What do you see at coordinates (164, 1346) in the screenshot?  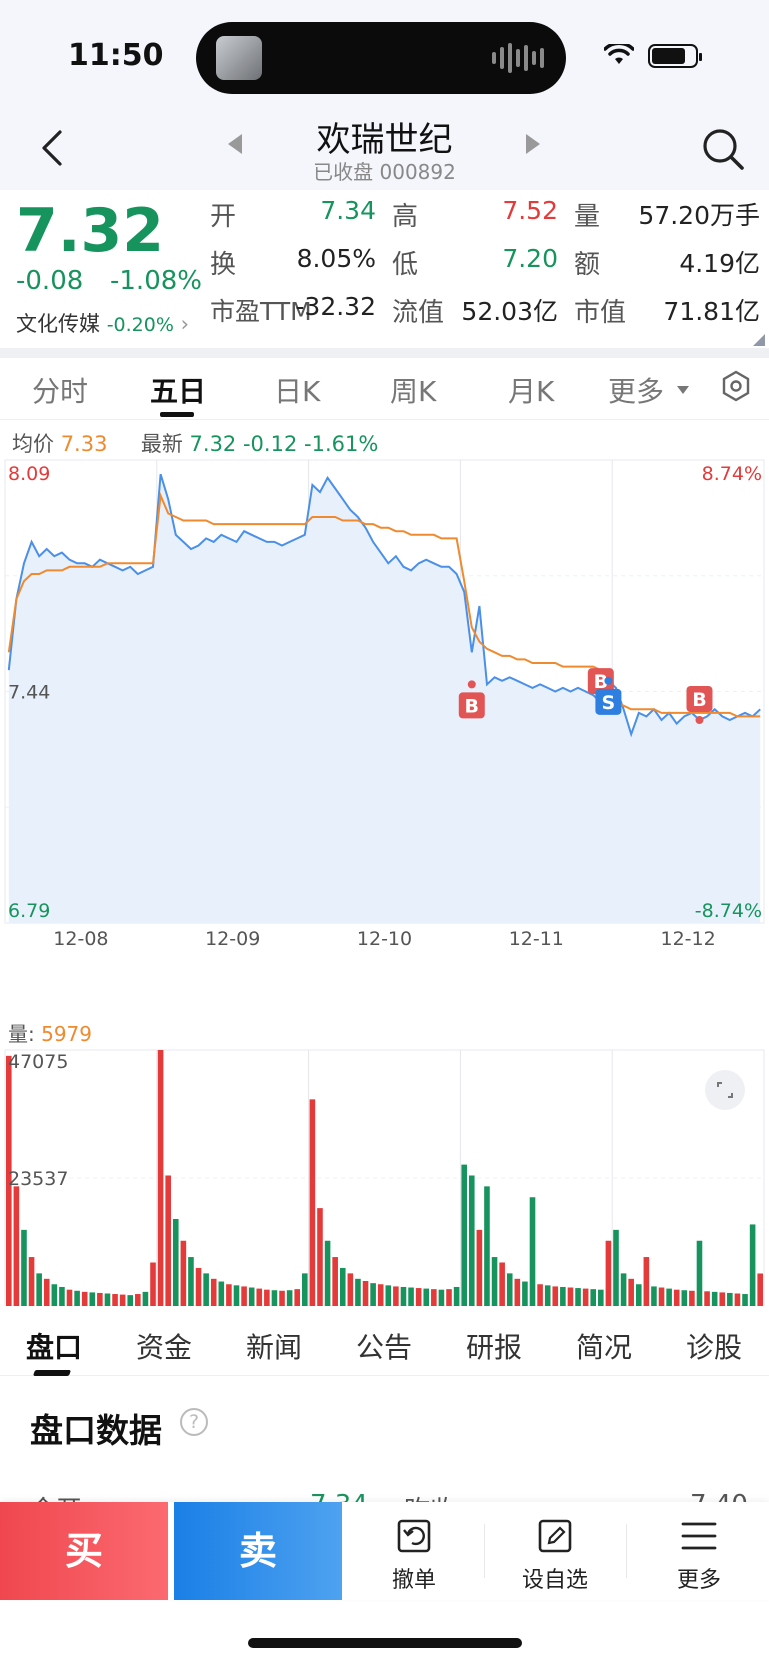 I see `tab-funds: 资金` at bounding box center [164, 1346].